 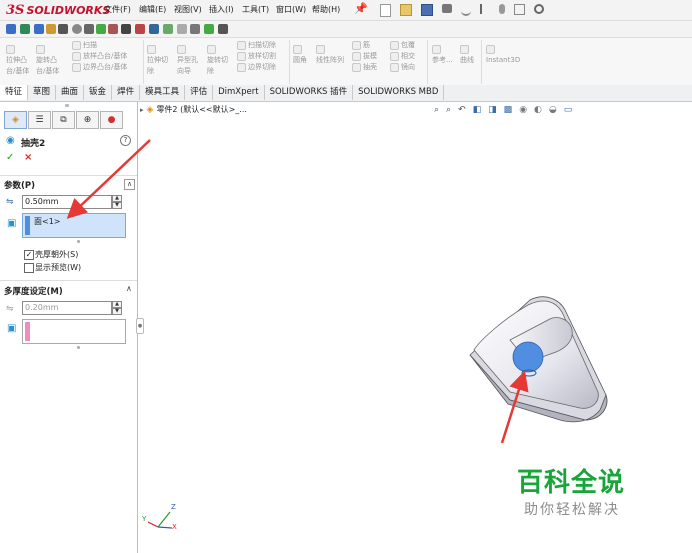 I want to click on axis-x-label: X, so click(x=174, y=527).